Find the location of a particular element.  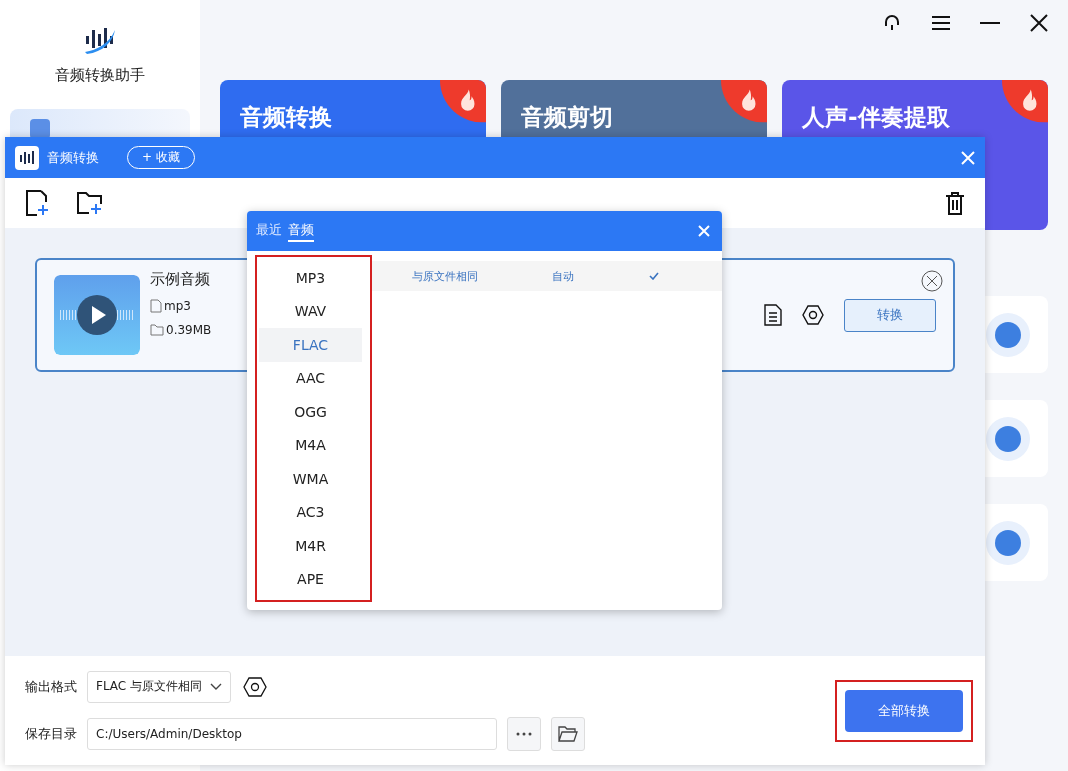

logo-icon is located at coordinates (27, 157).